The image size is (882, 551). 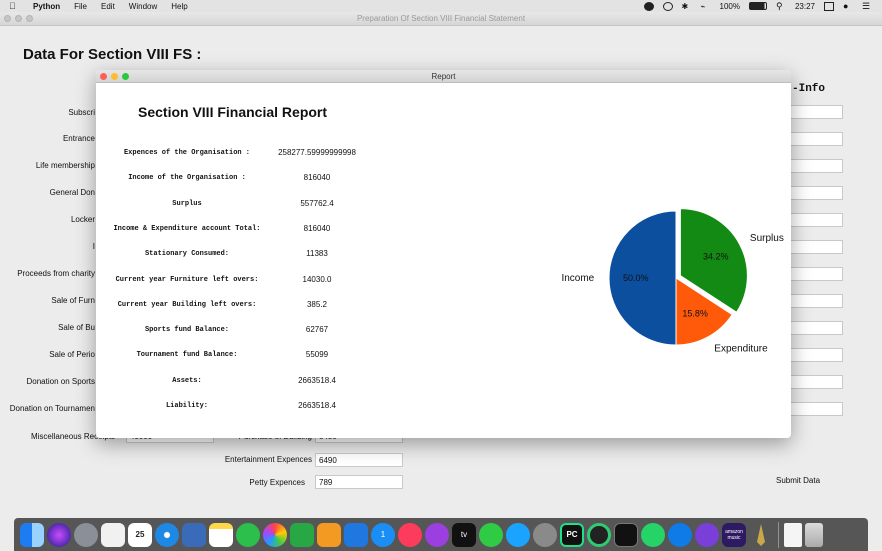 I want to click on search-icon: ⚲, so click(x=781, y=6).